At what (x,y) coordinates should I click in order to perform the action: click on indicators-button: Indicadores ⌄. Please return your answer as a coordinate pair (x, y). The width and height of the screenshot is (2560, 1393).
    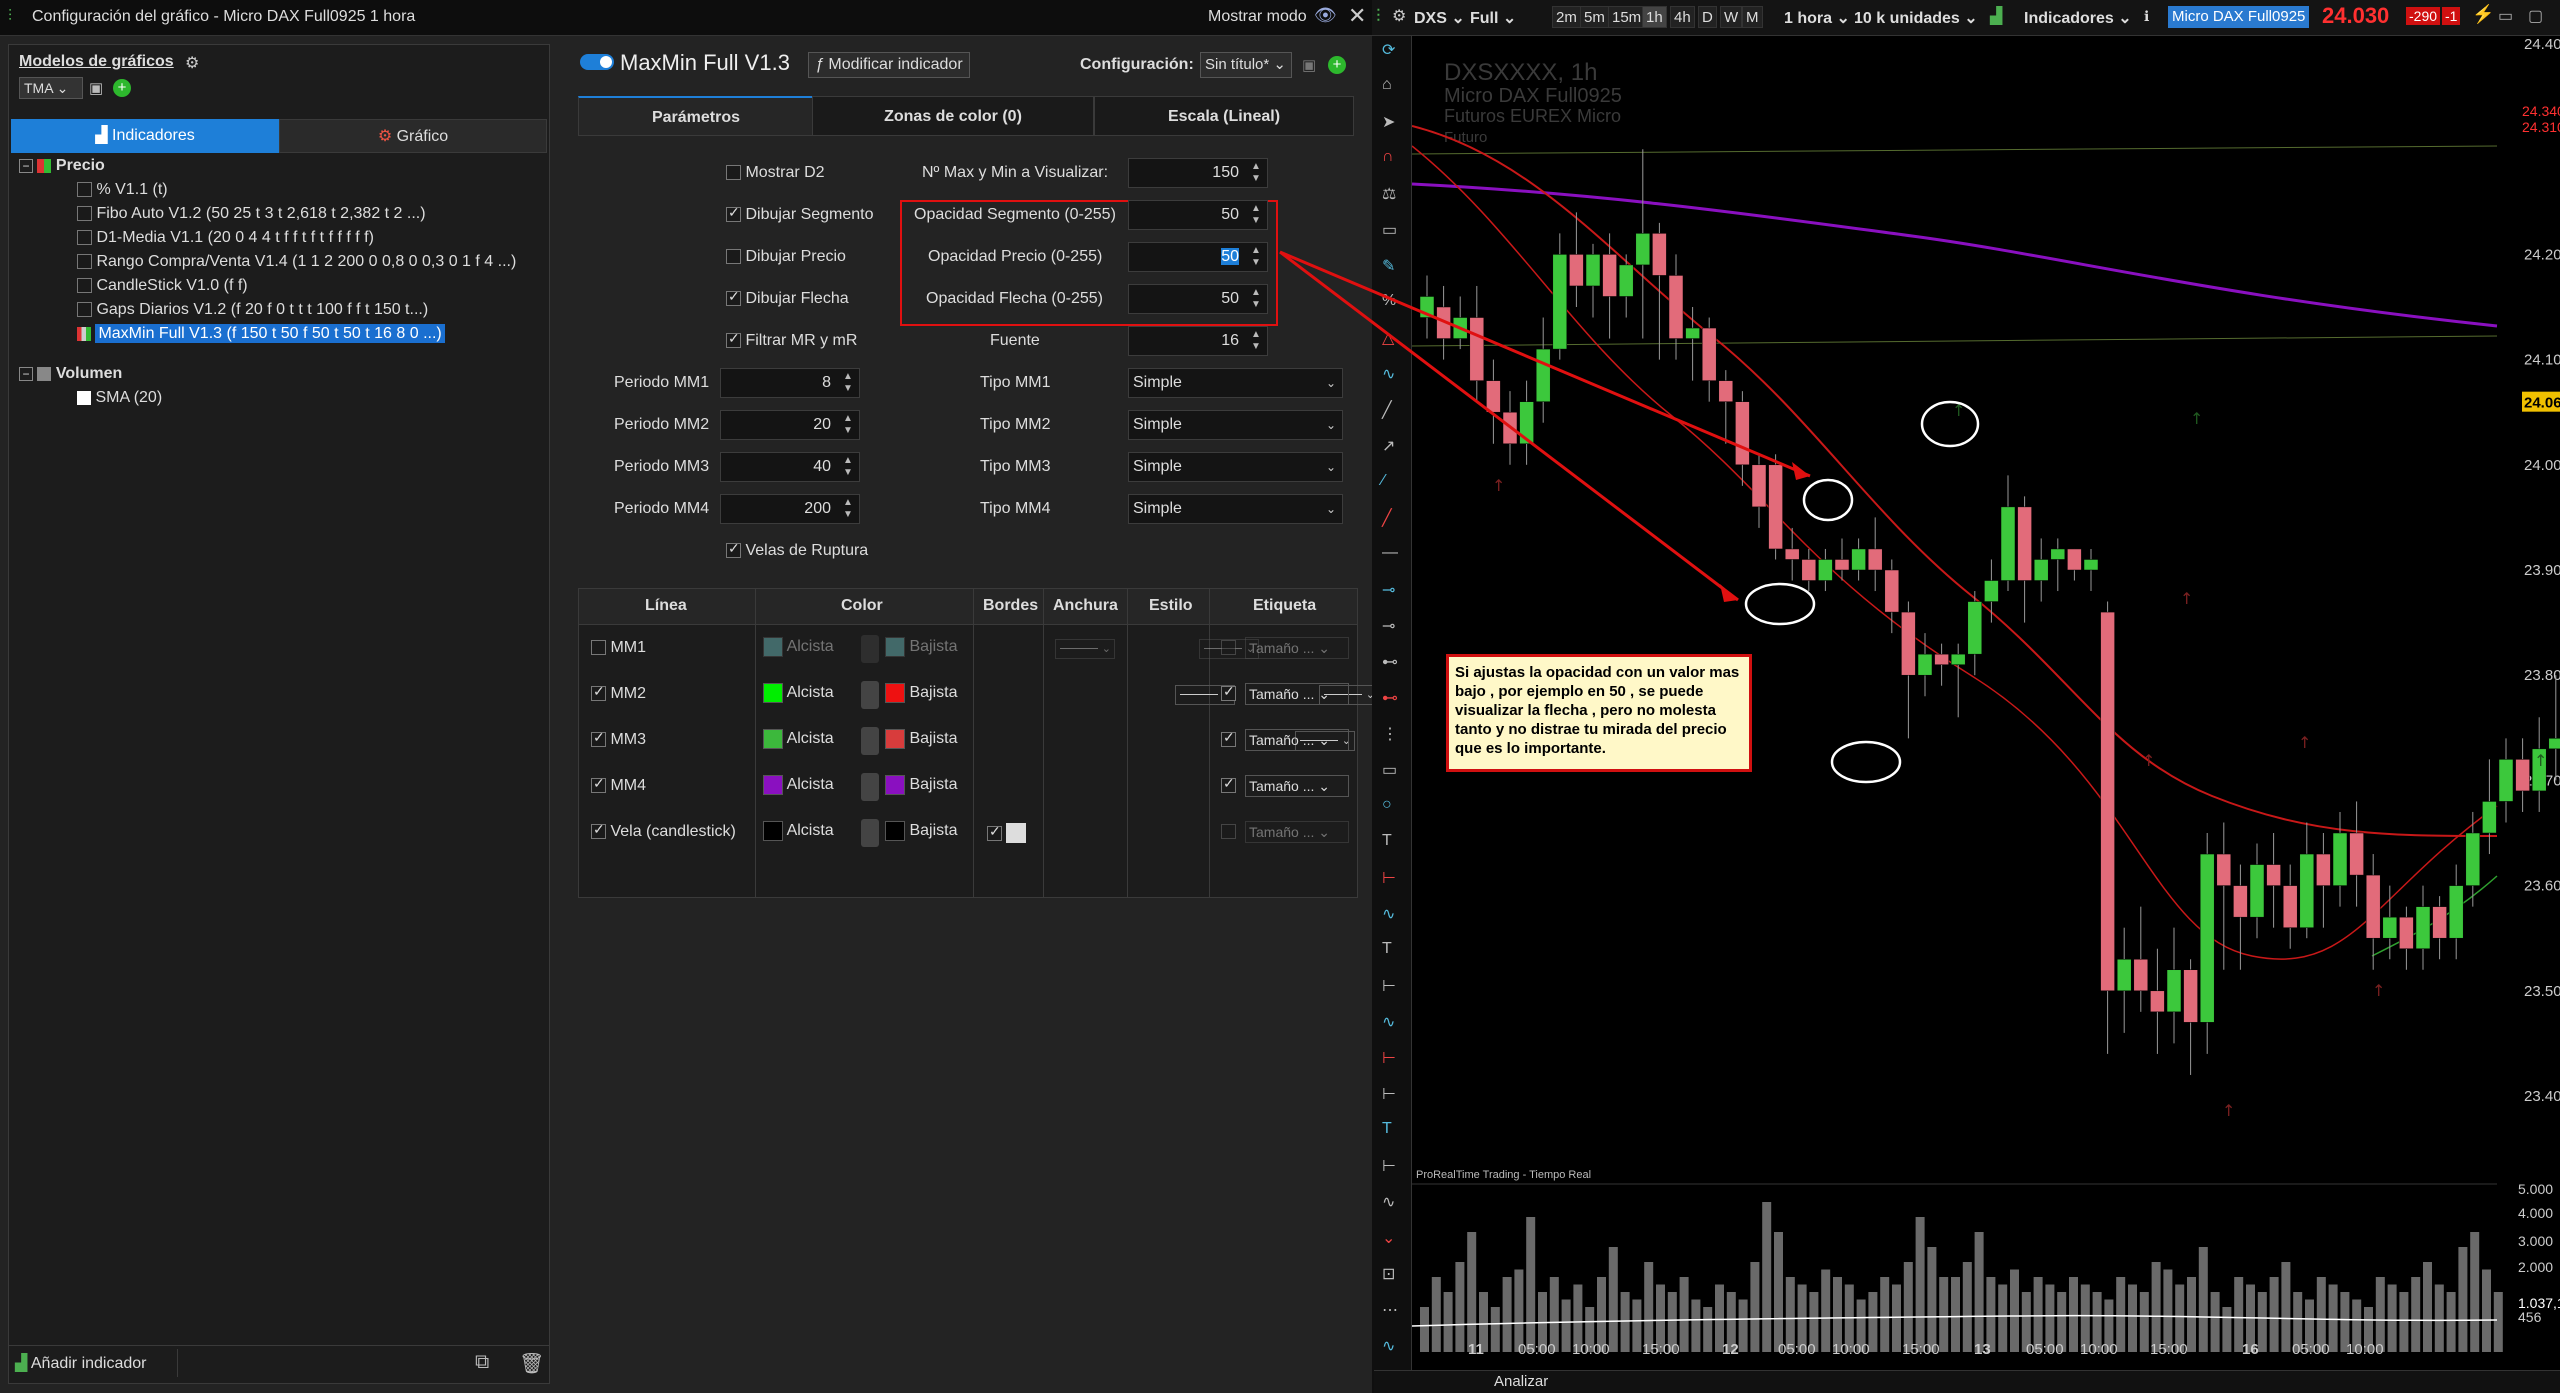
    Looking at the image, I should click on (2078, 18).